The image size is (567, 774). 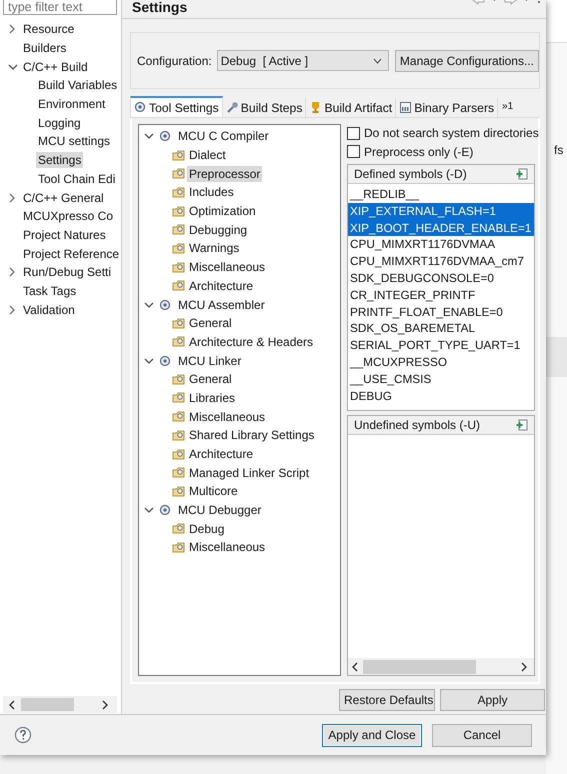 What do you see at coordinates (160, 7) in the screenshot?
I see `page-title: Settings` at bounding box center [160, 7].